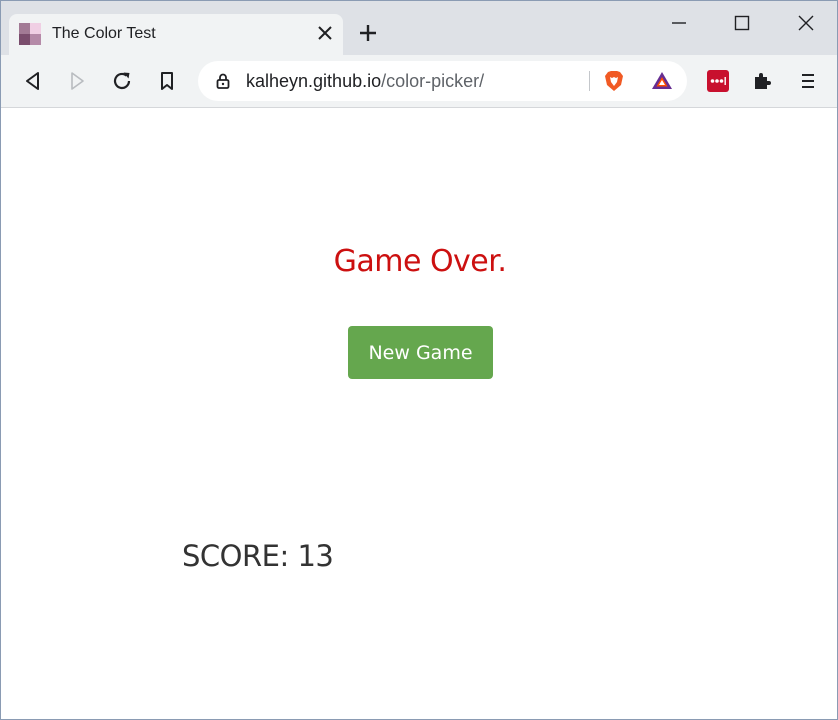  Describe the element at coordinates (420, 352) in the screenshot. I see `new-game-button: New Game` at that location.